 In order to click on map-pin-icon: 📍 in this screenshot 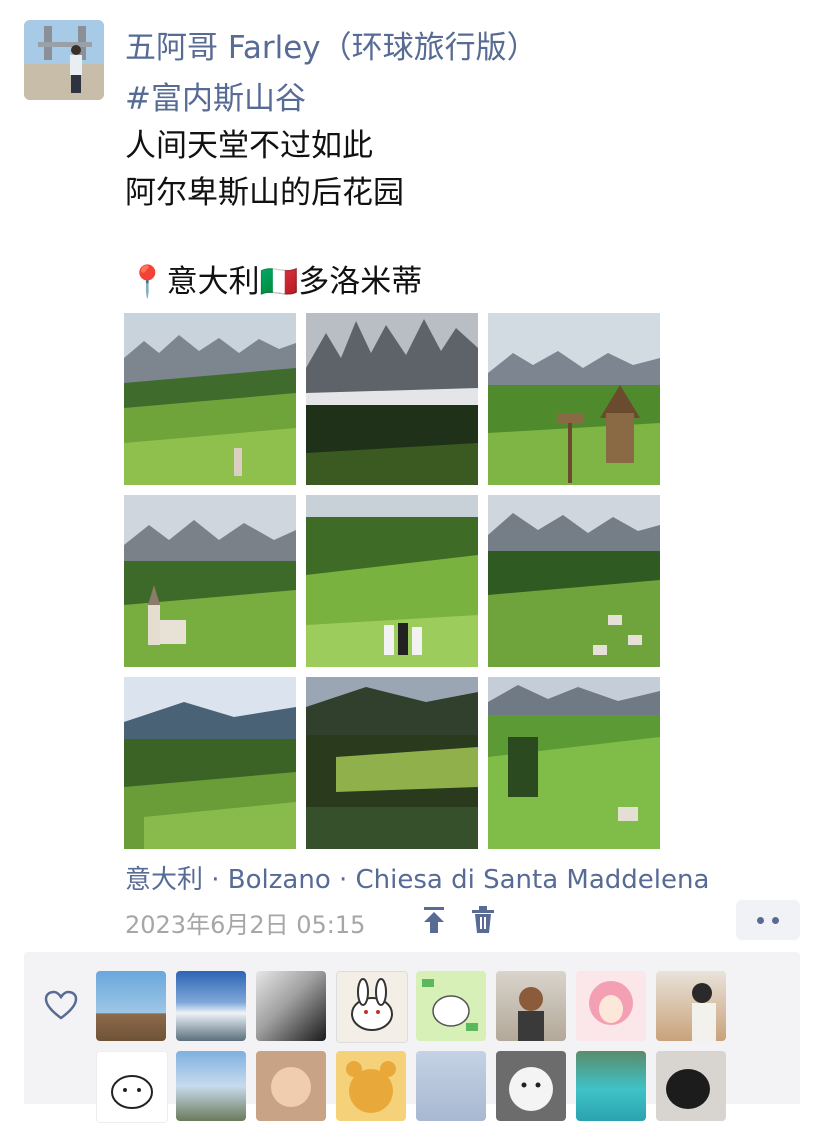, I will do `click(147, 282)`.